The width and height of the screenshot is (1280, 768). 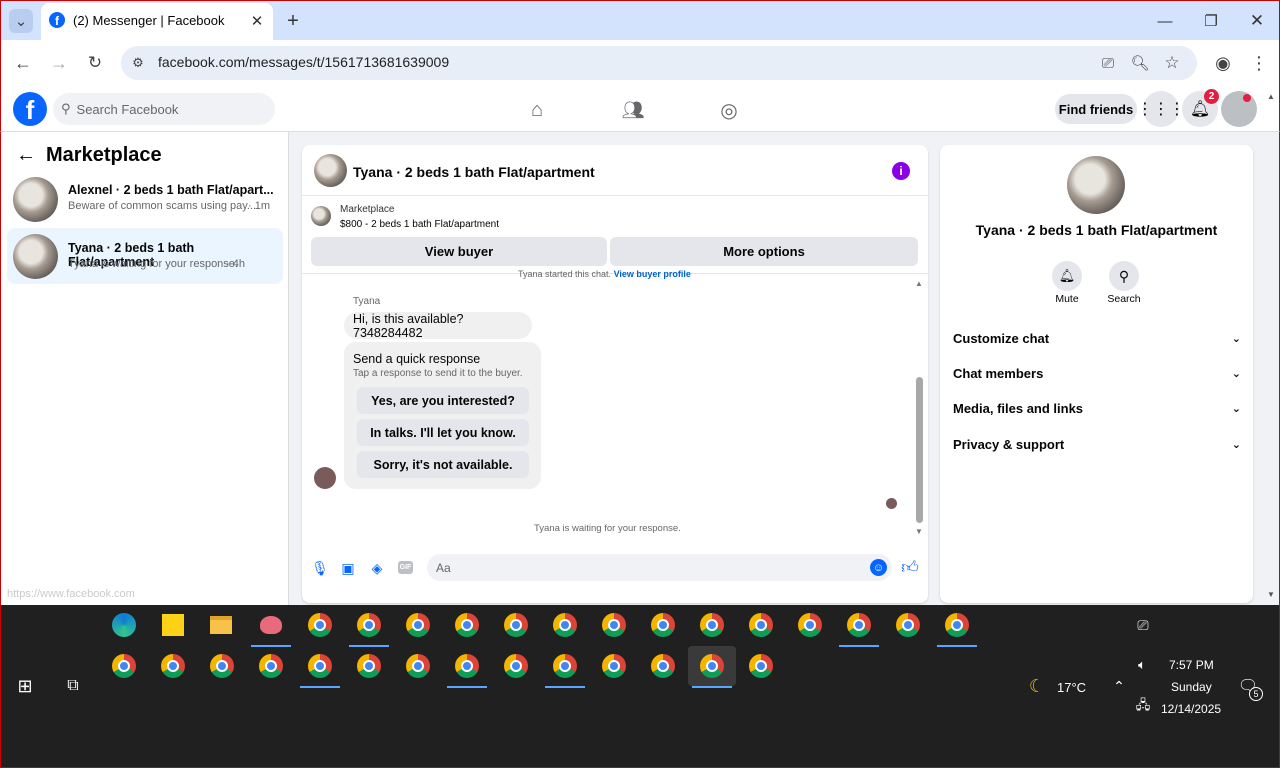 I want to click on reload-icon: ↻, so click(x=95, y=63).